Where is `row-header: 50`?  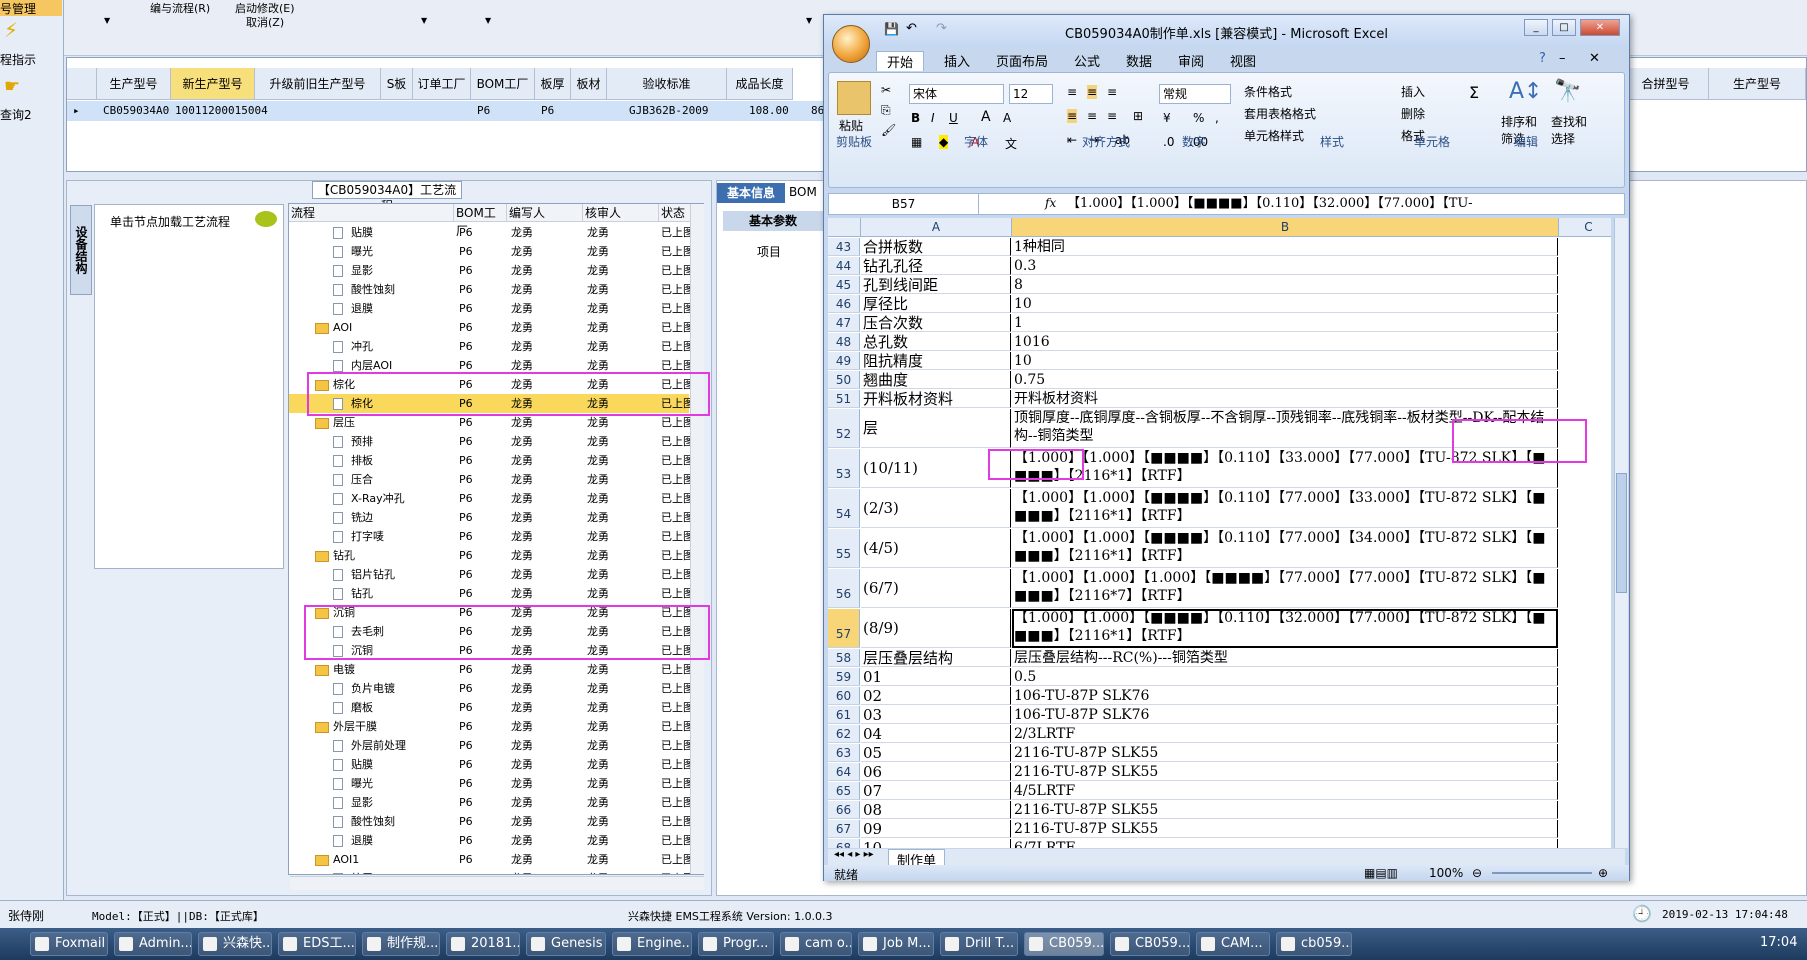 row-header: 50 is located at coordinates (844, 380).